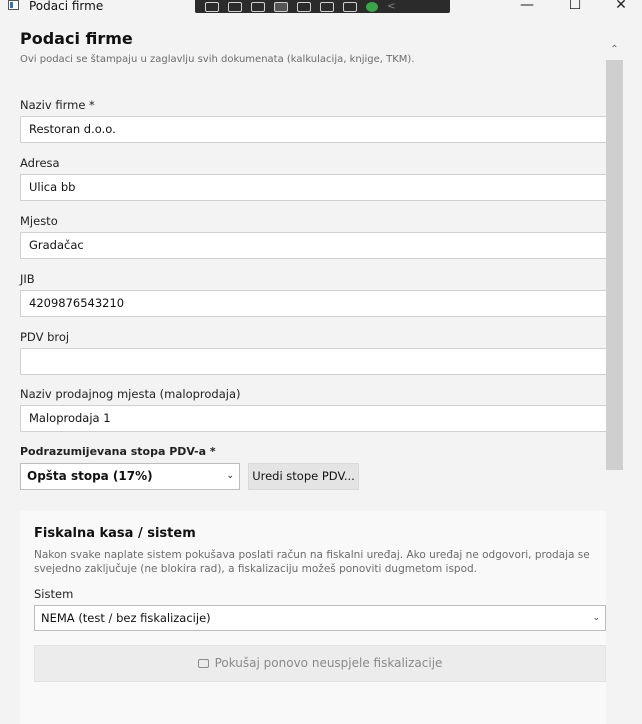 The image size is (642, 724). Describe the element at coordinates (76, 38) in the screenshot. I see `page-title: Podaci firme` at that location.